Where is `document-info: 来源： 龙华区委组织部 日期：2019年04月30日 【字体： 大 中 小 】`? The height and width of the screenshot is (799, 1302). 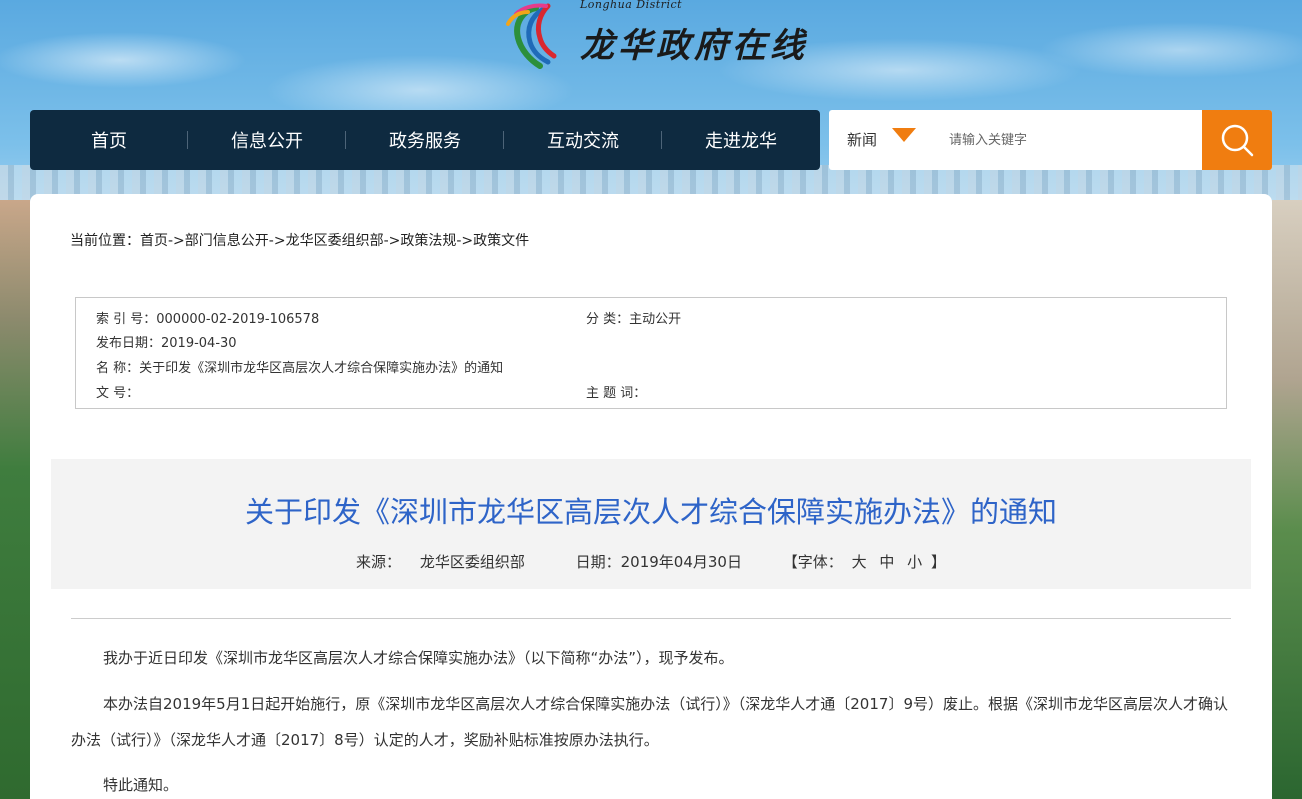
document-info: 来源： 龙华区委组织部 日期：2019年04月30日 【字体： 大 中 小 】 is located at coordinates (651, 561).